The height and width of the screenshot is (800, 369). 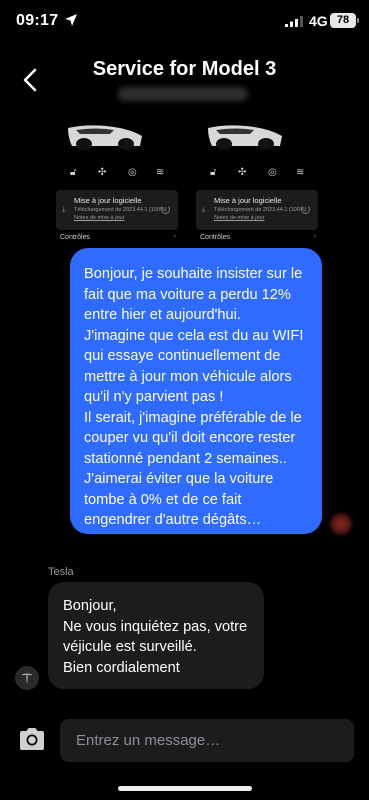 I want to click on battery-icon: 78, so click(x=343, y=20).